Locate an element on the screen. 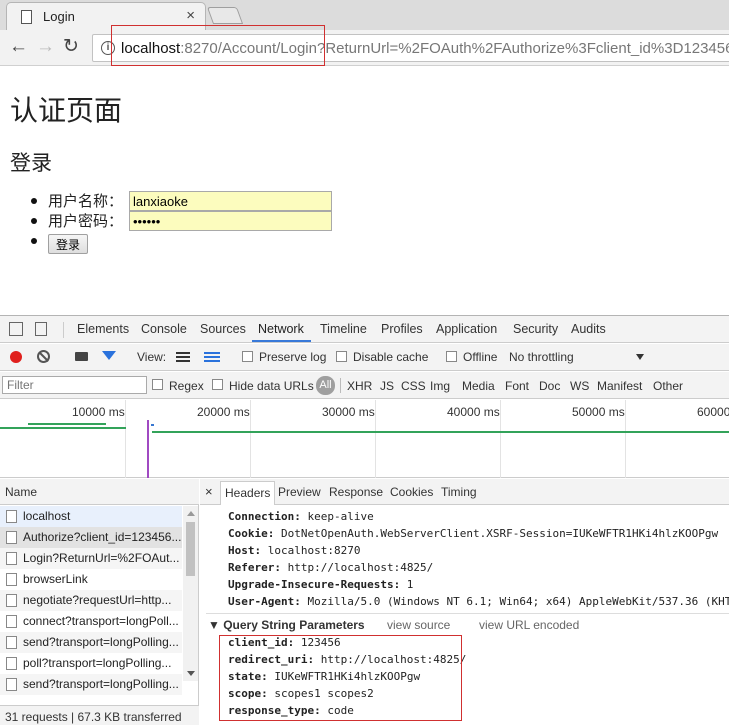 This screenshot has width=729, height=725. offline-checkbox is located at coordinates (451, 356).